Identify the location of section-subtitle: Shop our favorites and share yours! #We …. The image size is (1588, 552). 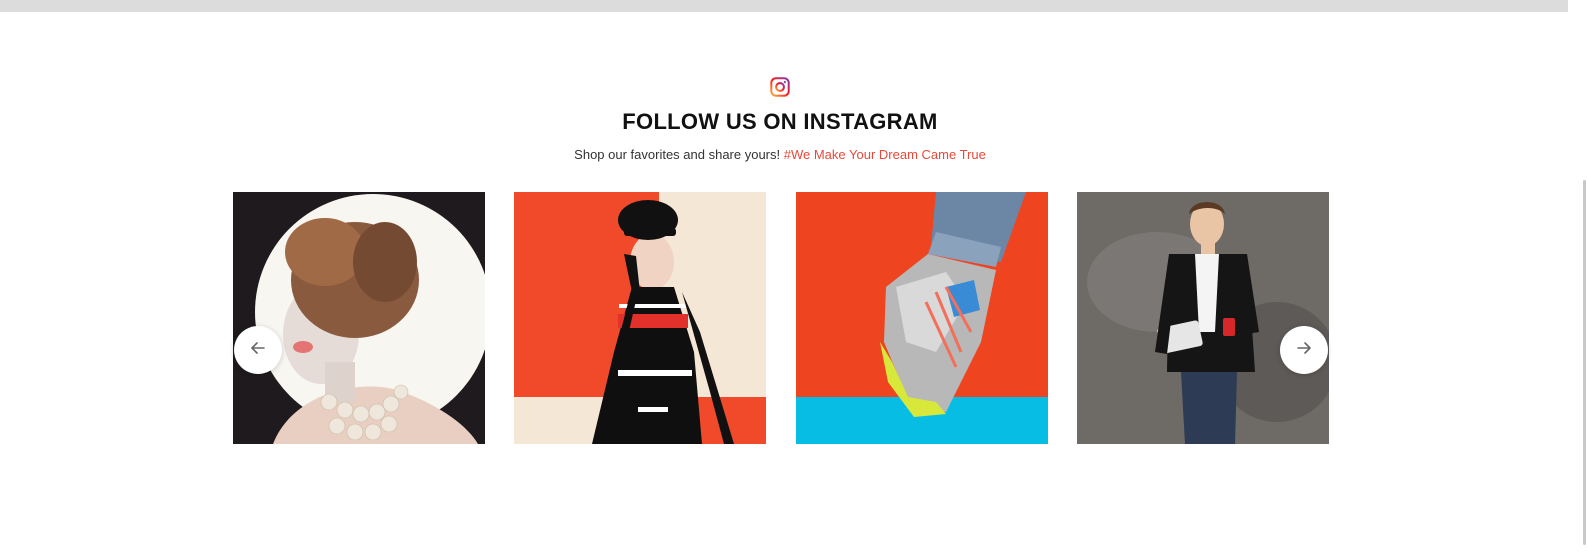
(780, 154).